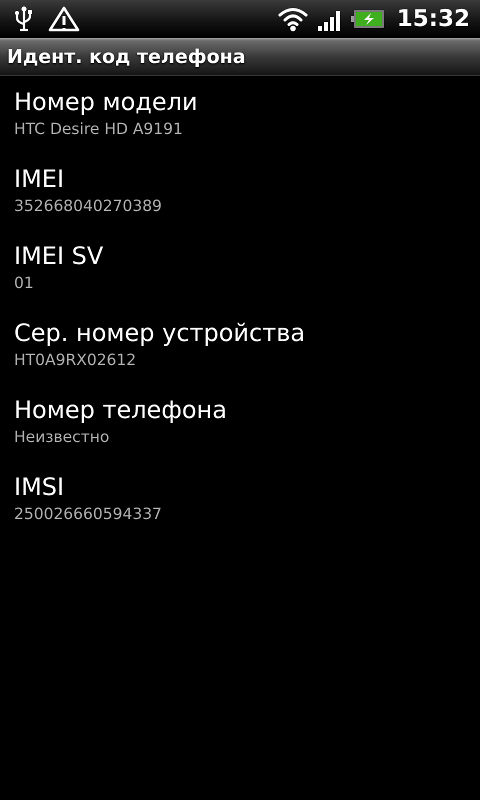 The image size is (480, 800). Describe the element at coordinates (106, 102) in the screenshot. I see `item-label: Номер модели` at that location.